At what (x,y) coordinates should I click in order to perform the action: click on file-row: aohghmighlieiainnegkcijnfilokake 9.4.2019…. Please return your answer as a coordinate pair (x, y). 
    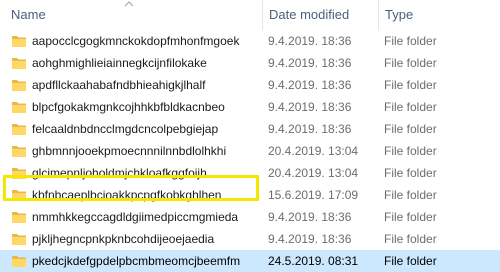
    Looking at the image, I should click on (250, 63).